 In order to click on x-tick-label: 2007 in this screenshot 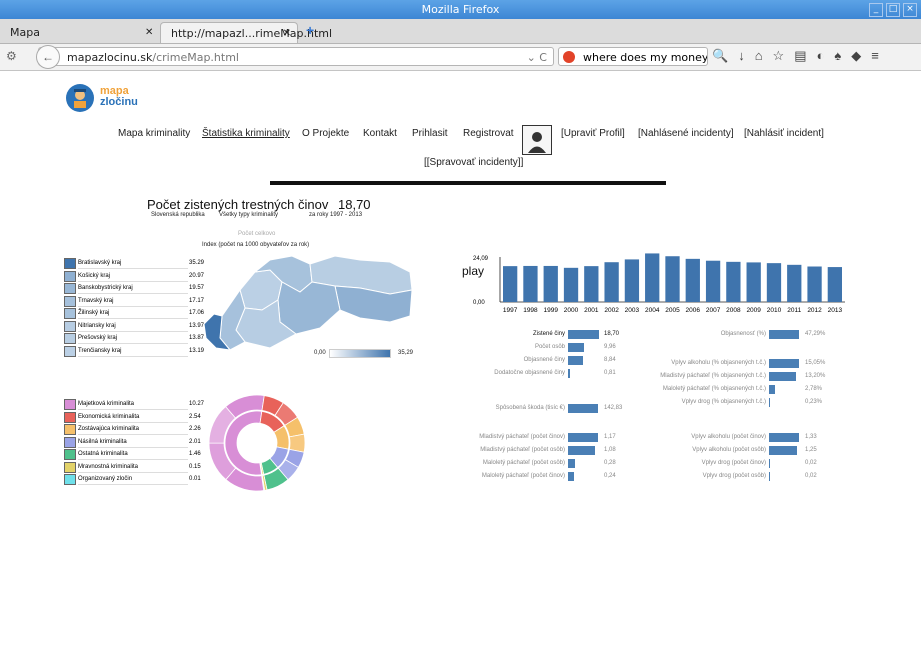, I will do `click(713, 310)`.